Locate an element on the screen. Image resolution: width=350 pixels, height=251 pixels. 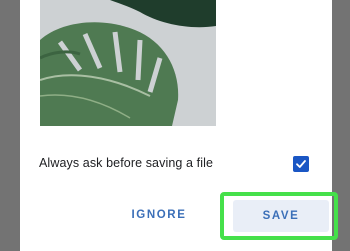
ignore-button: IGNORE is located at coordinates (159, 215).